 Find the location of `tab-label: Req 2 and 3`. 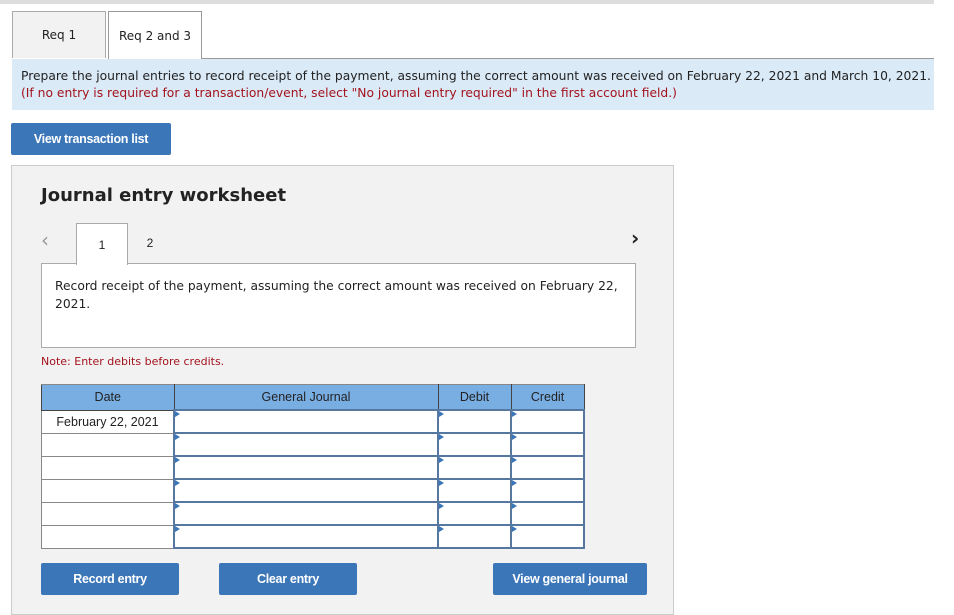

tab-label: Req 2 and 3 is located at coordinates (155, 35).